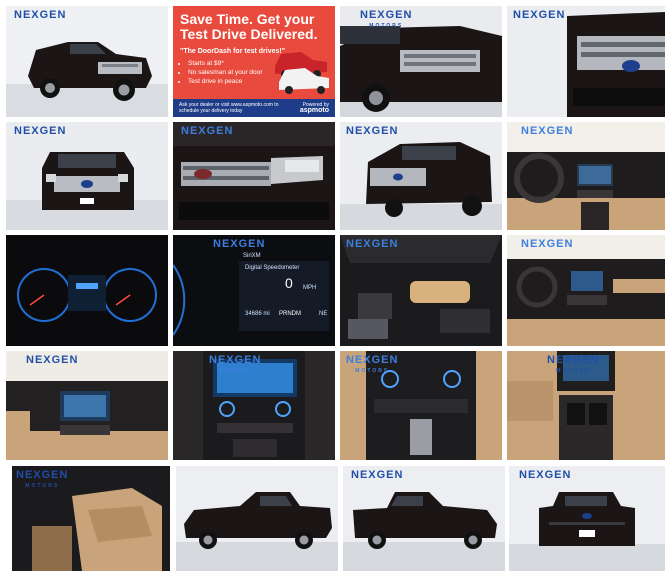 The width and height of the screenshot is (665, 571). I want to click on photo-thumb-front: NEXGEN, so click(87, 176).